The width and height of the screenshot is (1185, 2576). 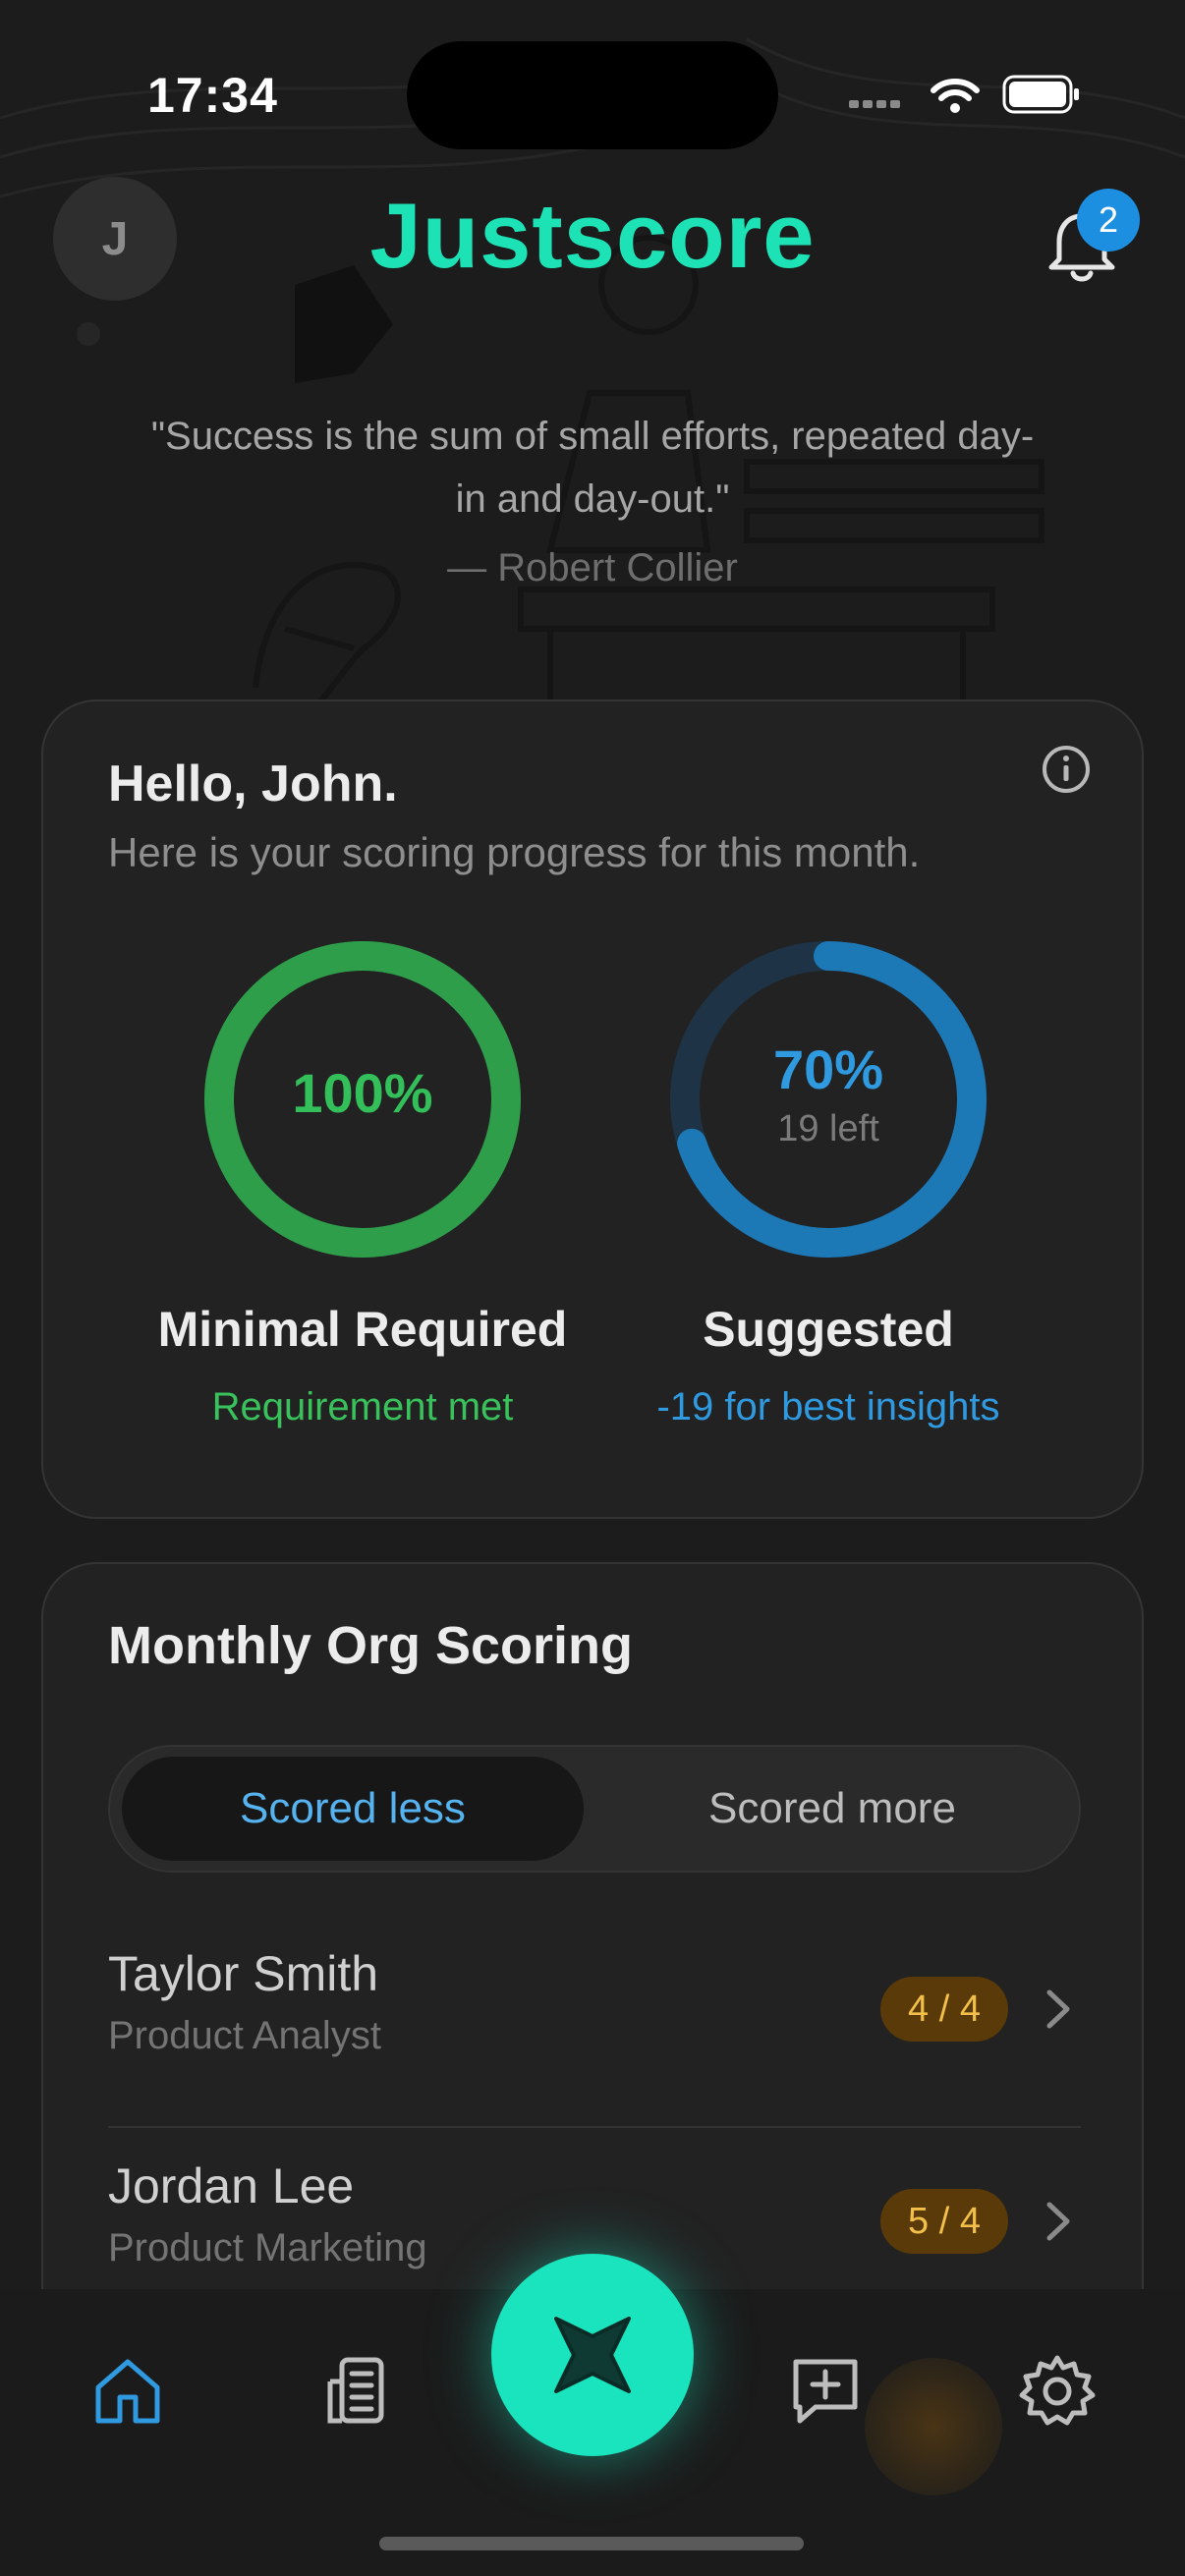 What do you see at coordinates (956, 90) in the screenshot?
I see `wifi-icon` at bounding box center [956, 90].